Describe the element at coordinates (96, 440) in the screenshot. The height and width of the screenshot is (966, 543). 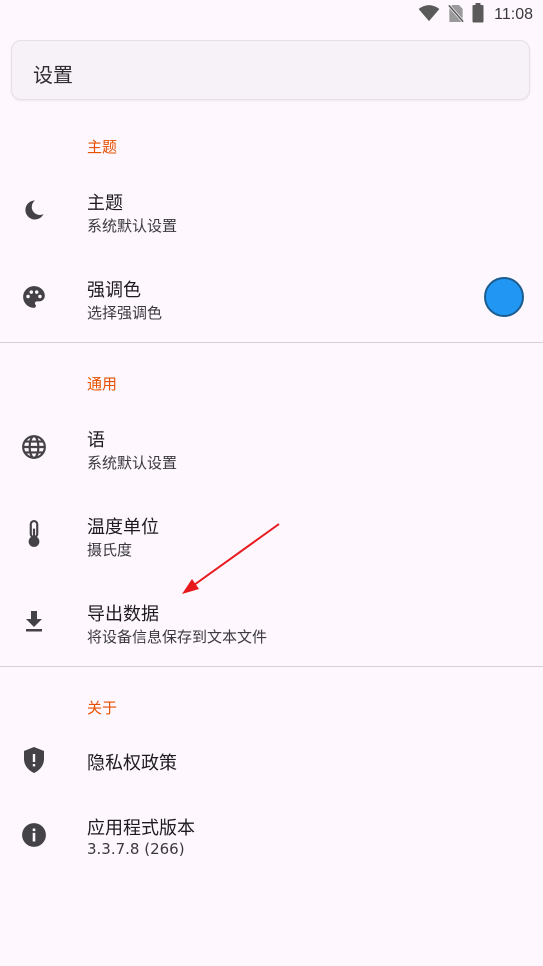
I see `item-title: 语` at that location.